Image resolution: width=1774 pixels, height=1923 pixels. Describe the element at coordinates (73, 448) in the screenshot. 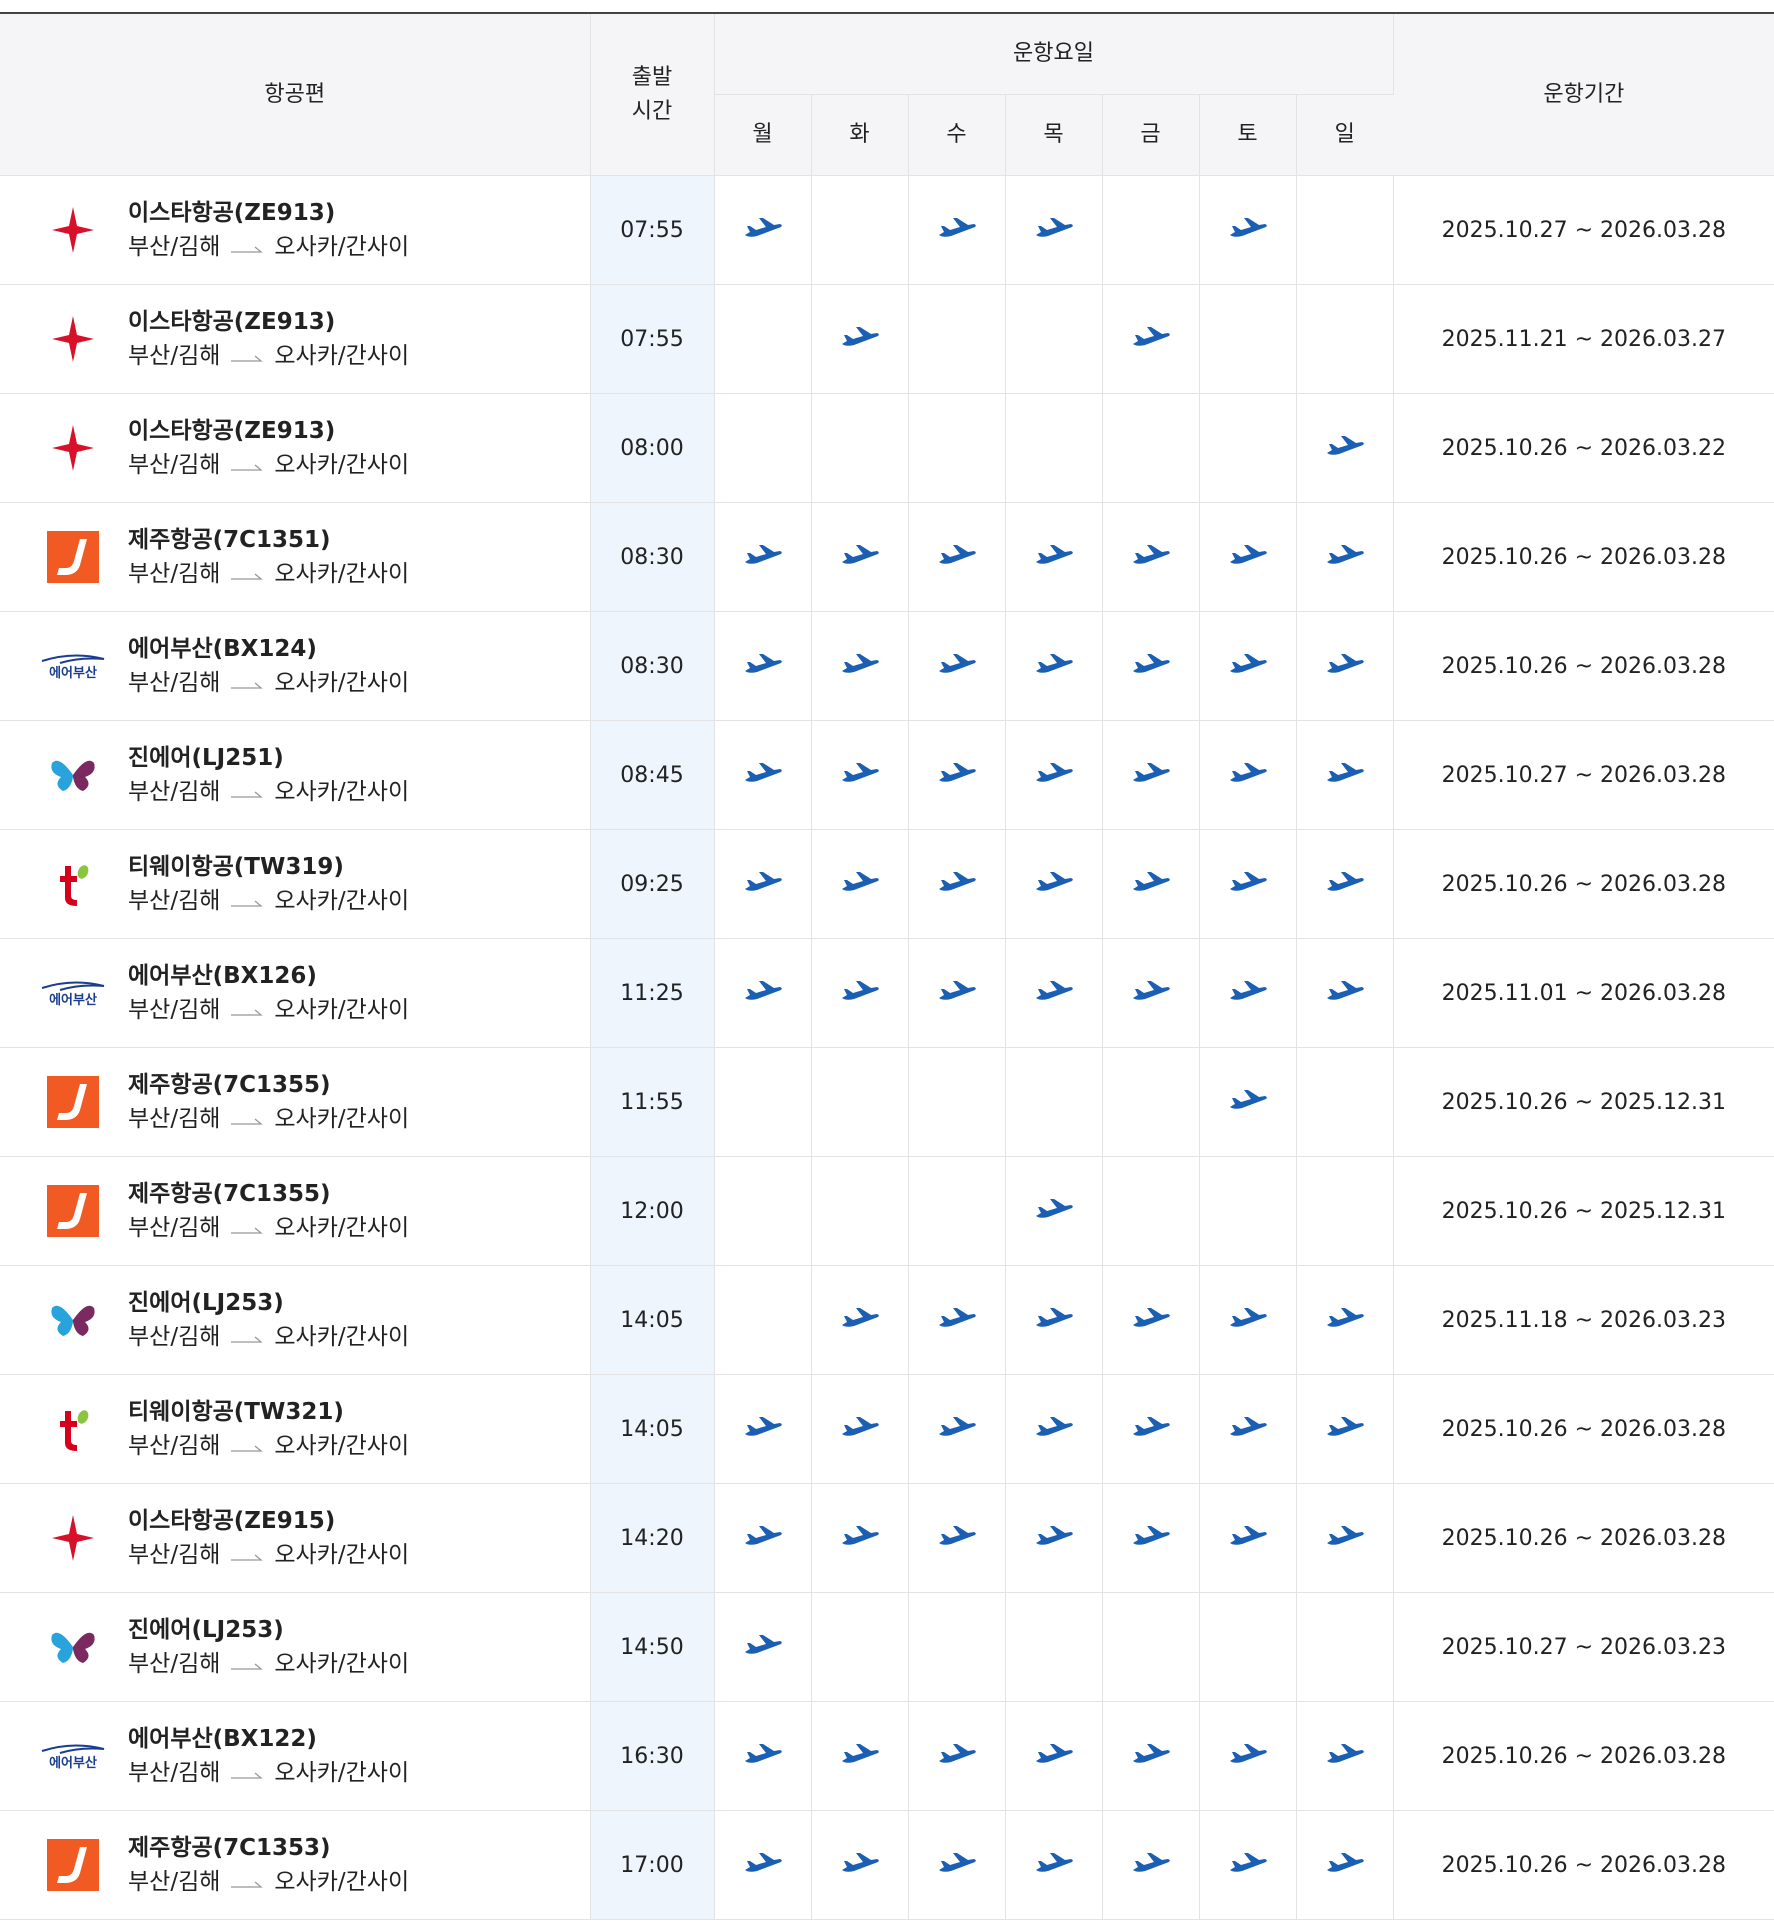

I see `eastar-star-icon` at that location.